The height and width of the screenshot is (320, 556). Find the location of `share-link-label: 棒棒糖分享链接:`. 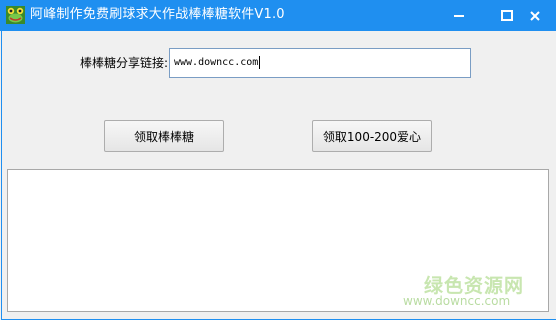

share-link-label: 棒棒糖分享链接: is located at coordinates (124, 63).